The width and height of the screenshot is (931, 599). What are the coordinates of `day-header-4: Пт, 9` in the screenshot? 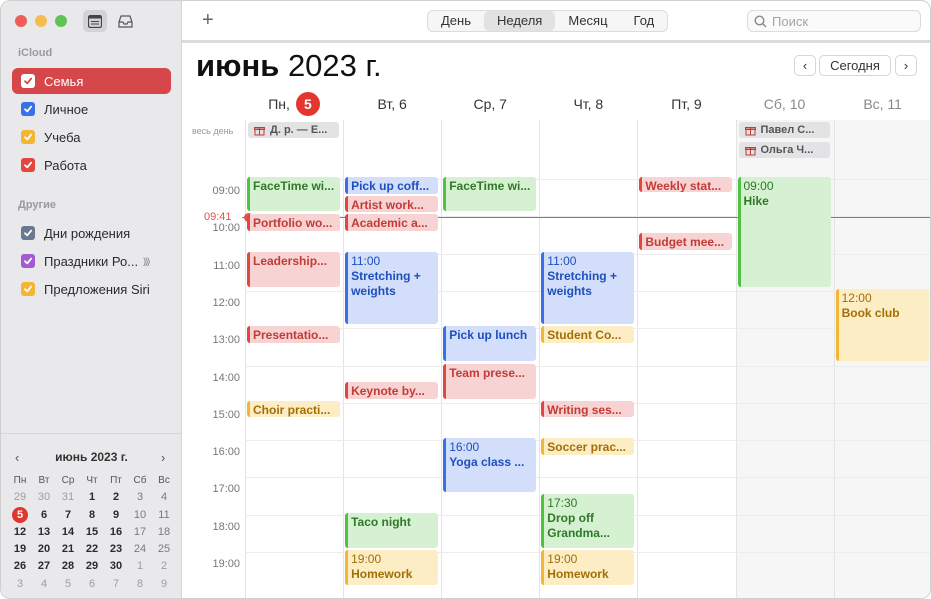 It's located at (686, 104).